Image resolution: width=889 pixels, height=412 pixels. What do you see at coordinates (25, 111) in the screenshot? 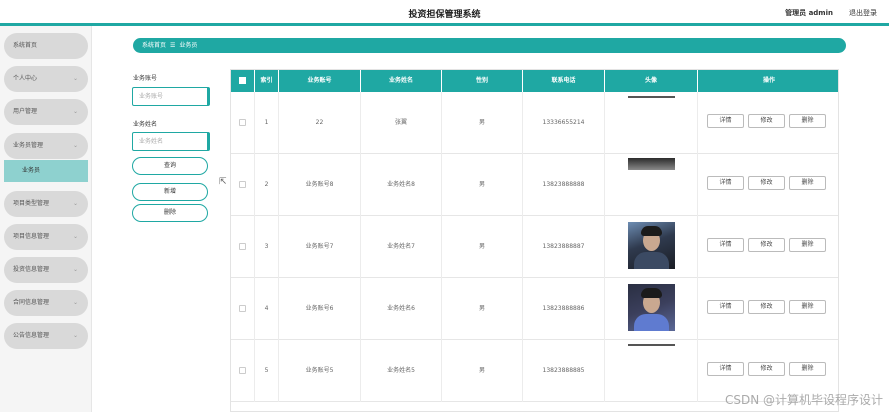
I see `sidebar-item-label: 用户管理` at bounding box center [25, 111].